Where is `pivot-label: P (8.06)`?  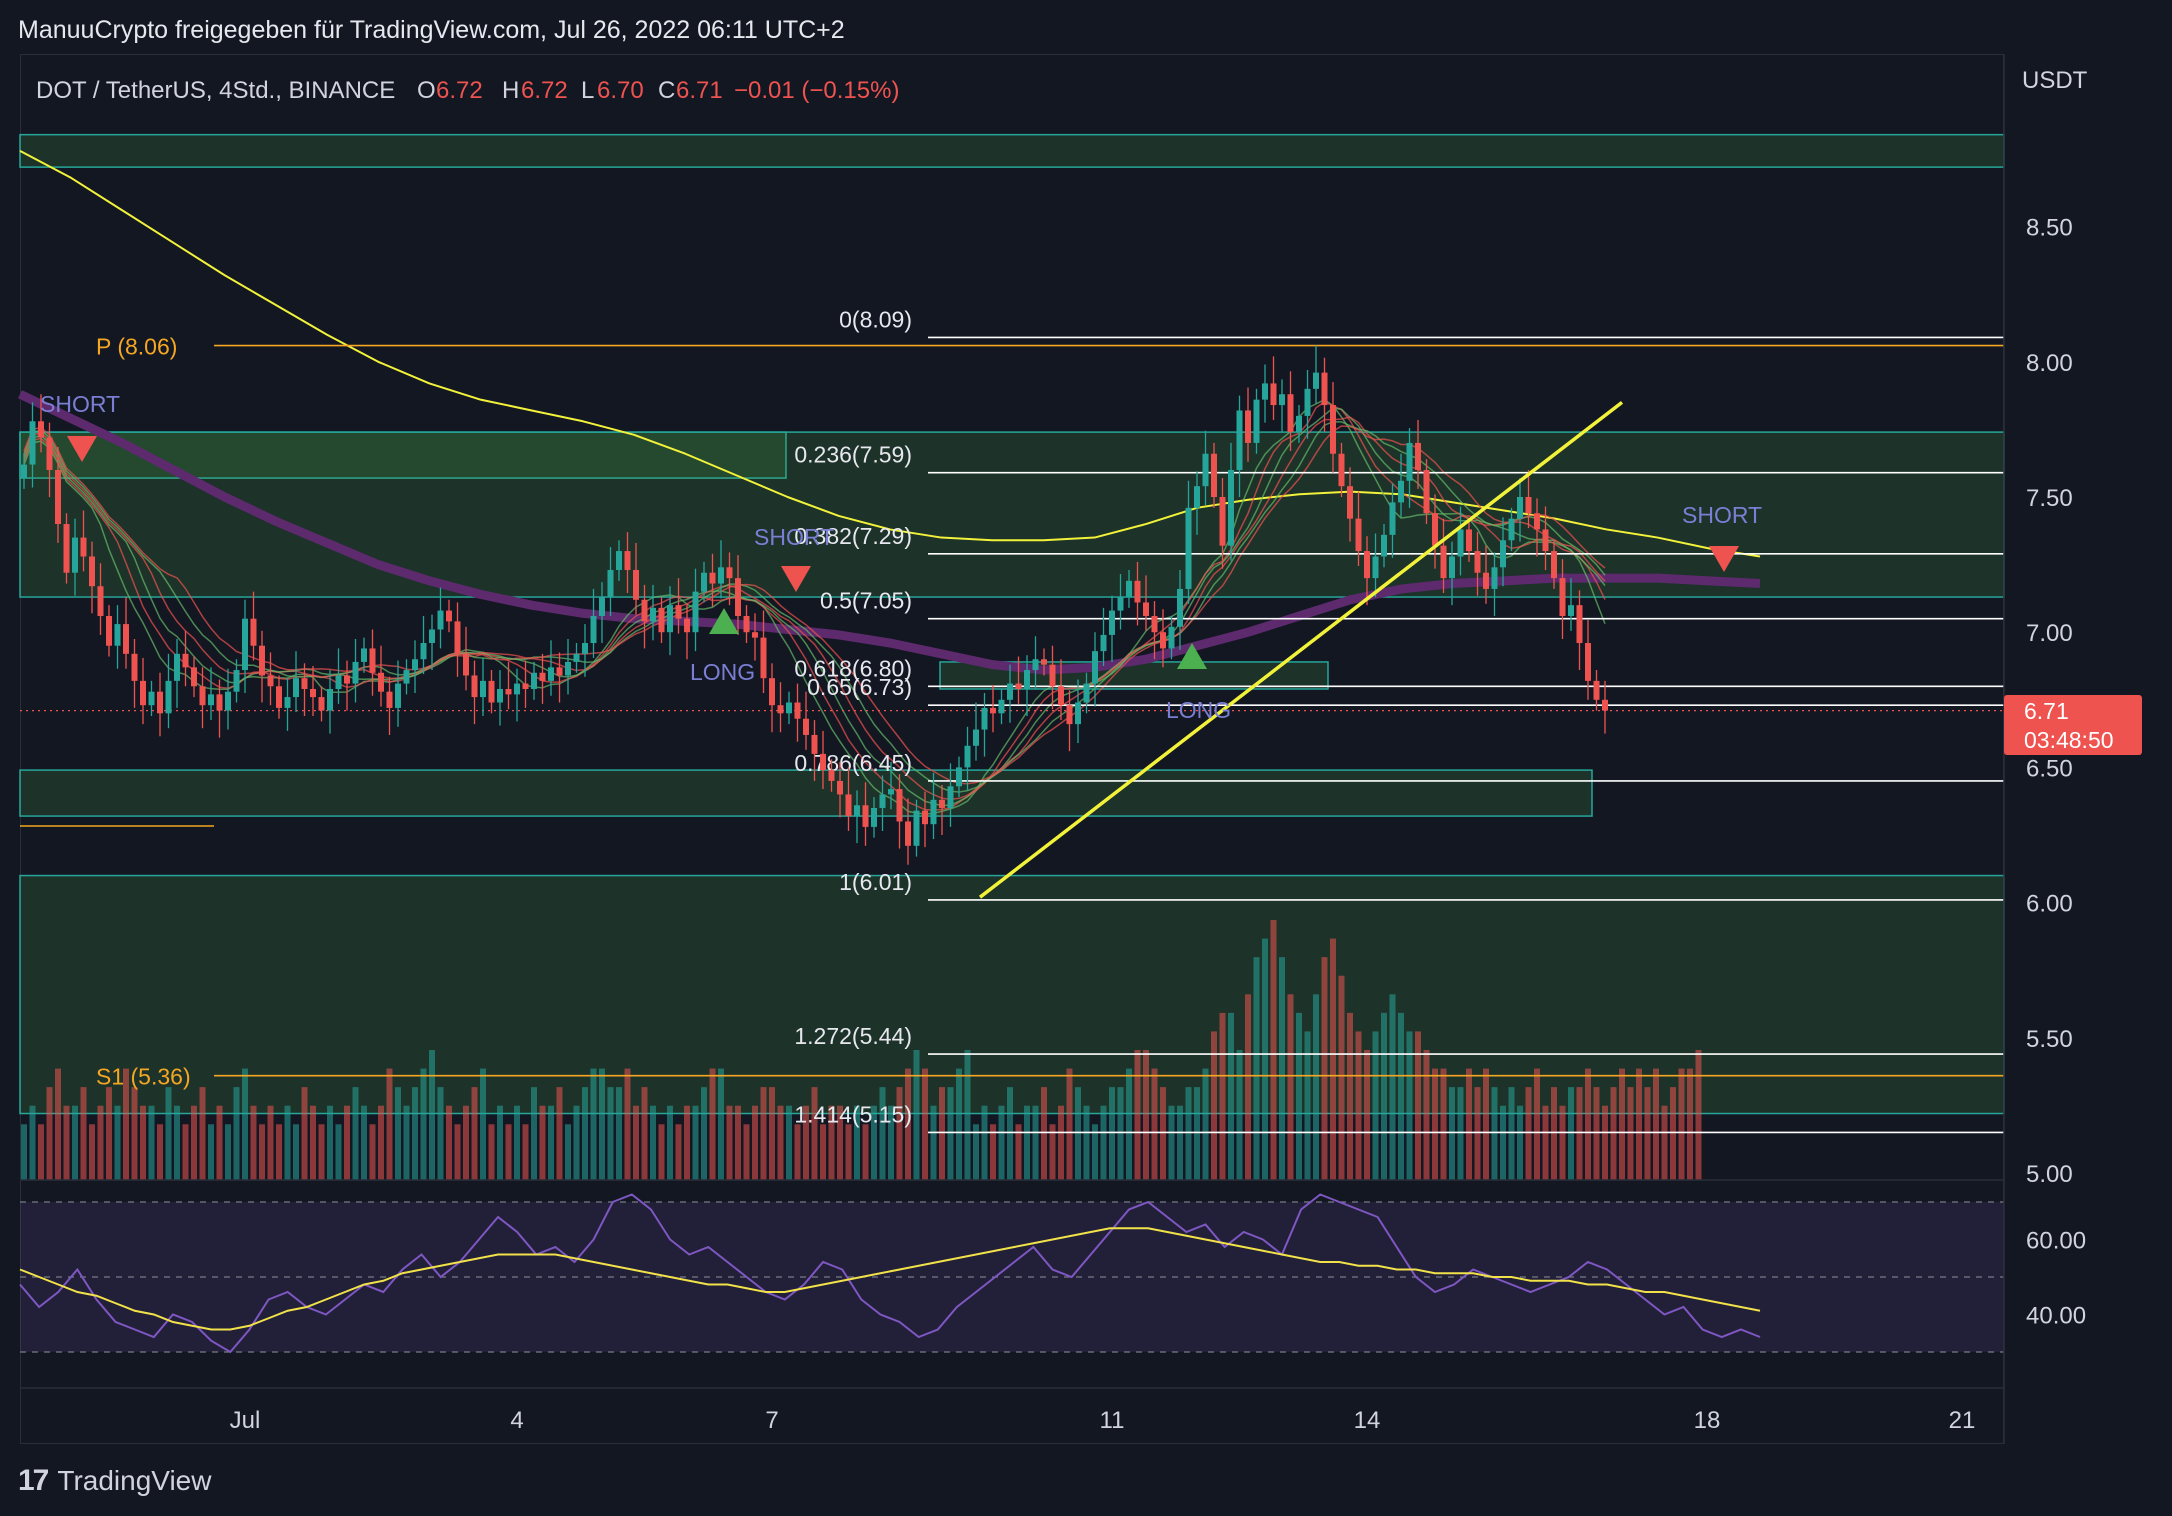 pivot-label: P (8.06) is located at coordinates (136, 347).